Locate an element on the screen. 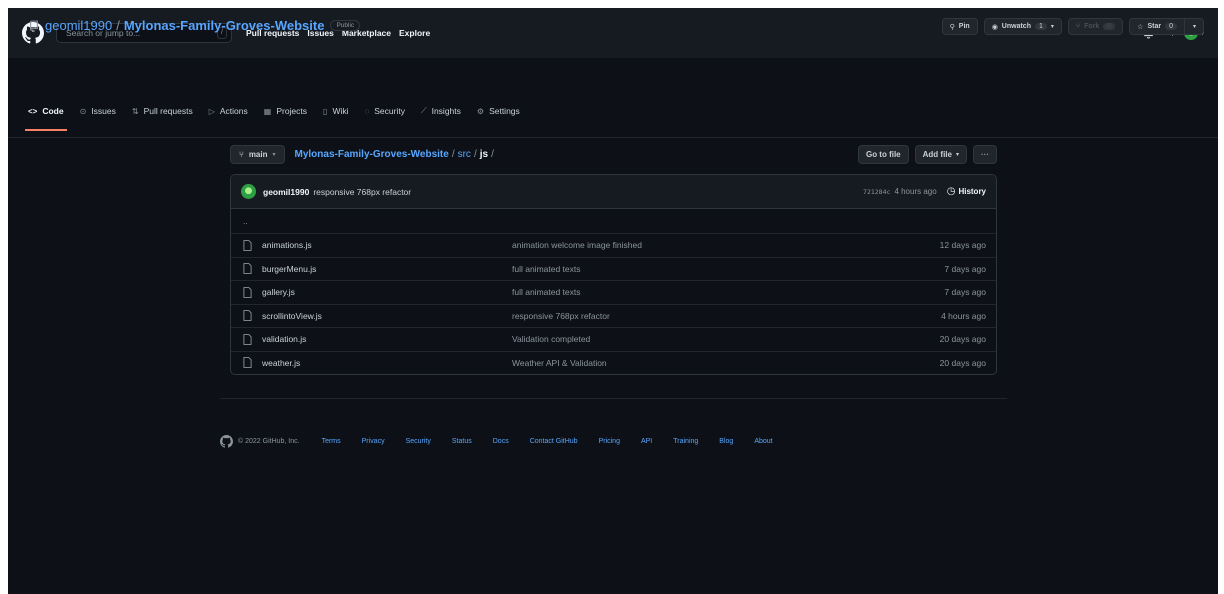  nav-explore: Explore is located at coordinates (414, 33).